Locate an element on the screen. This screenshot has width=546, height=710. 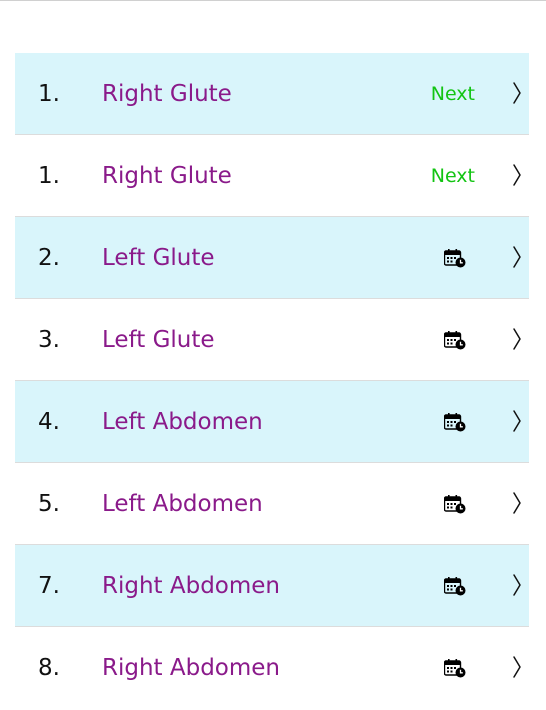
site-row: 5. Left Abdomen is located at coordinates (272, 504).